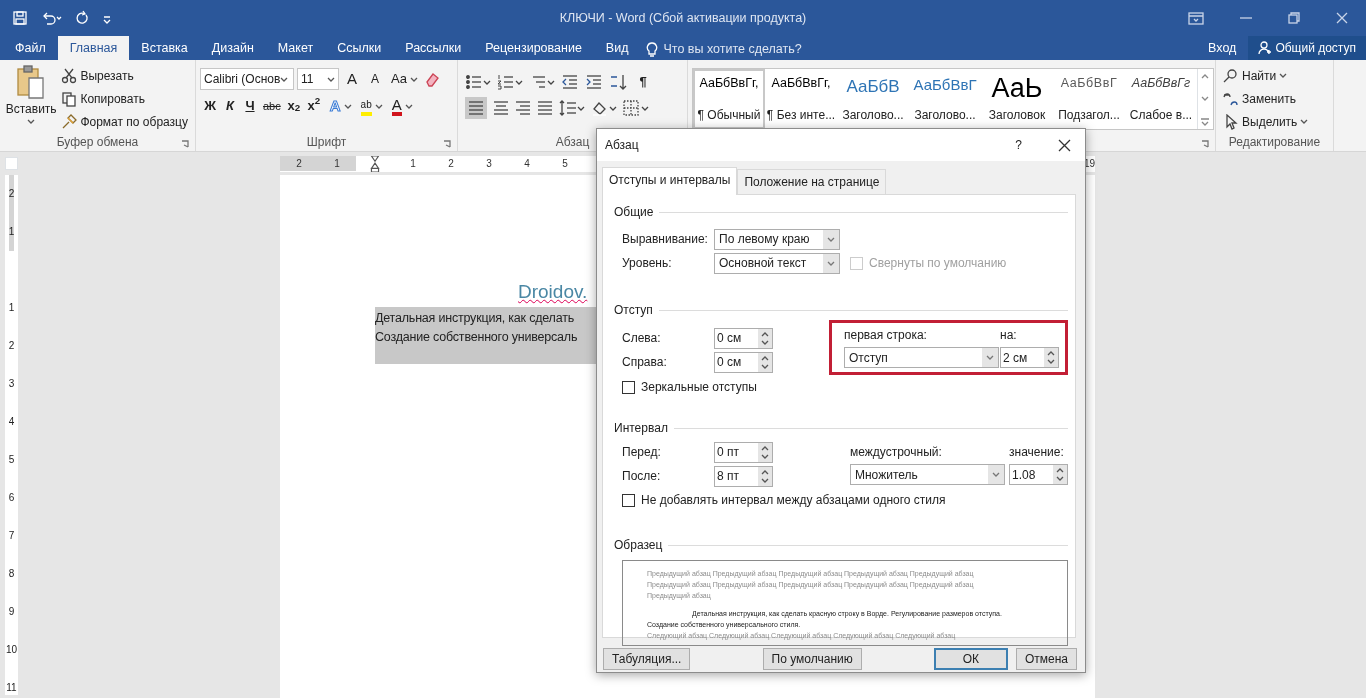 Image resolution: width=1366 pixels, height=698 pixels. What do you see at coordinates (1009, 335) in the screenshot?
I see `field-label: на:` at bounding box center [1009, 335].